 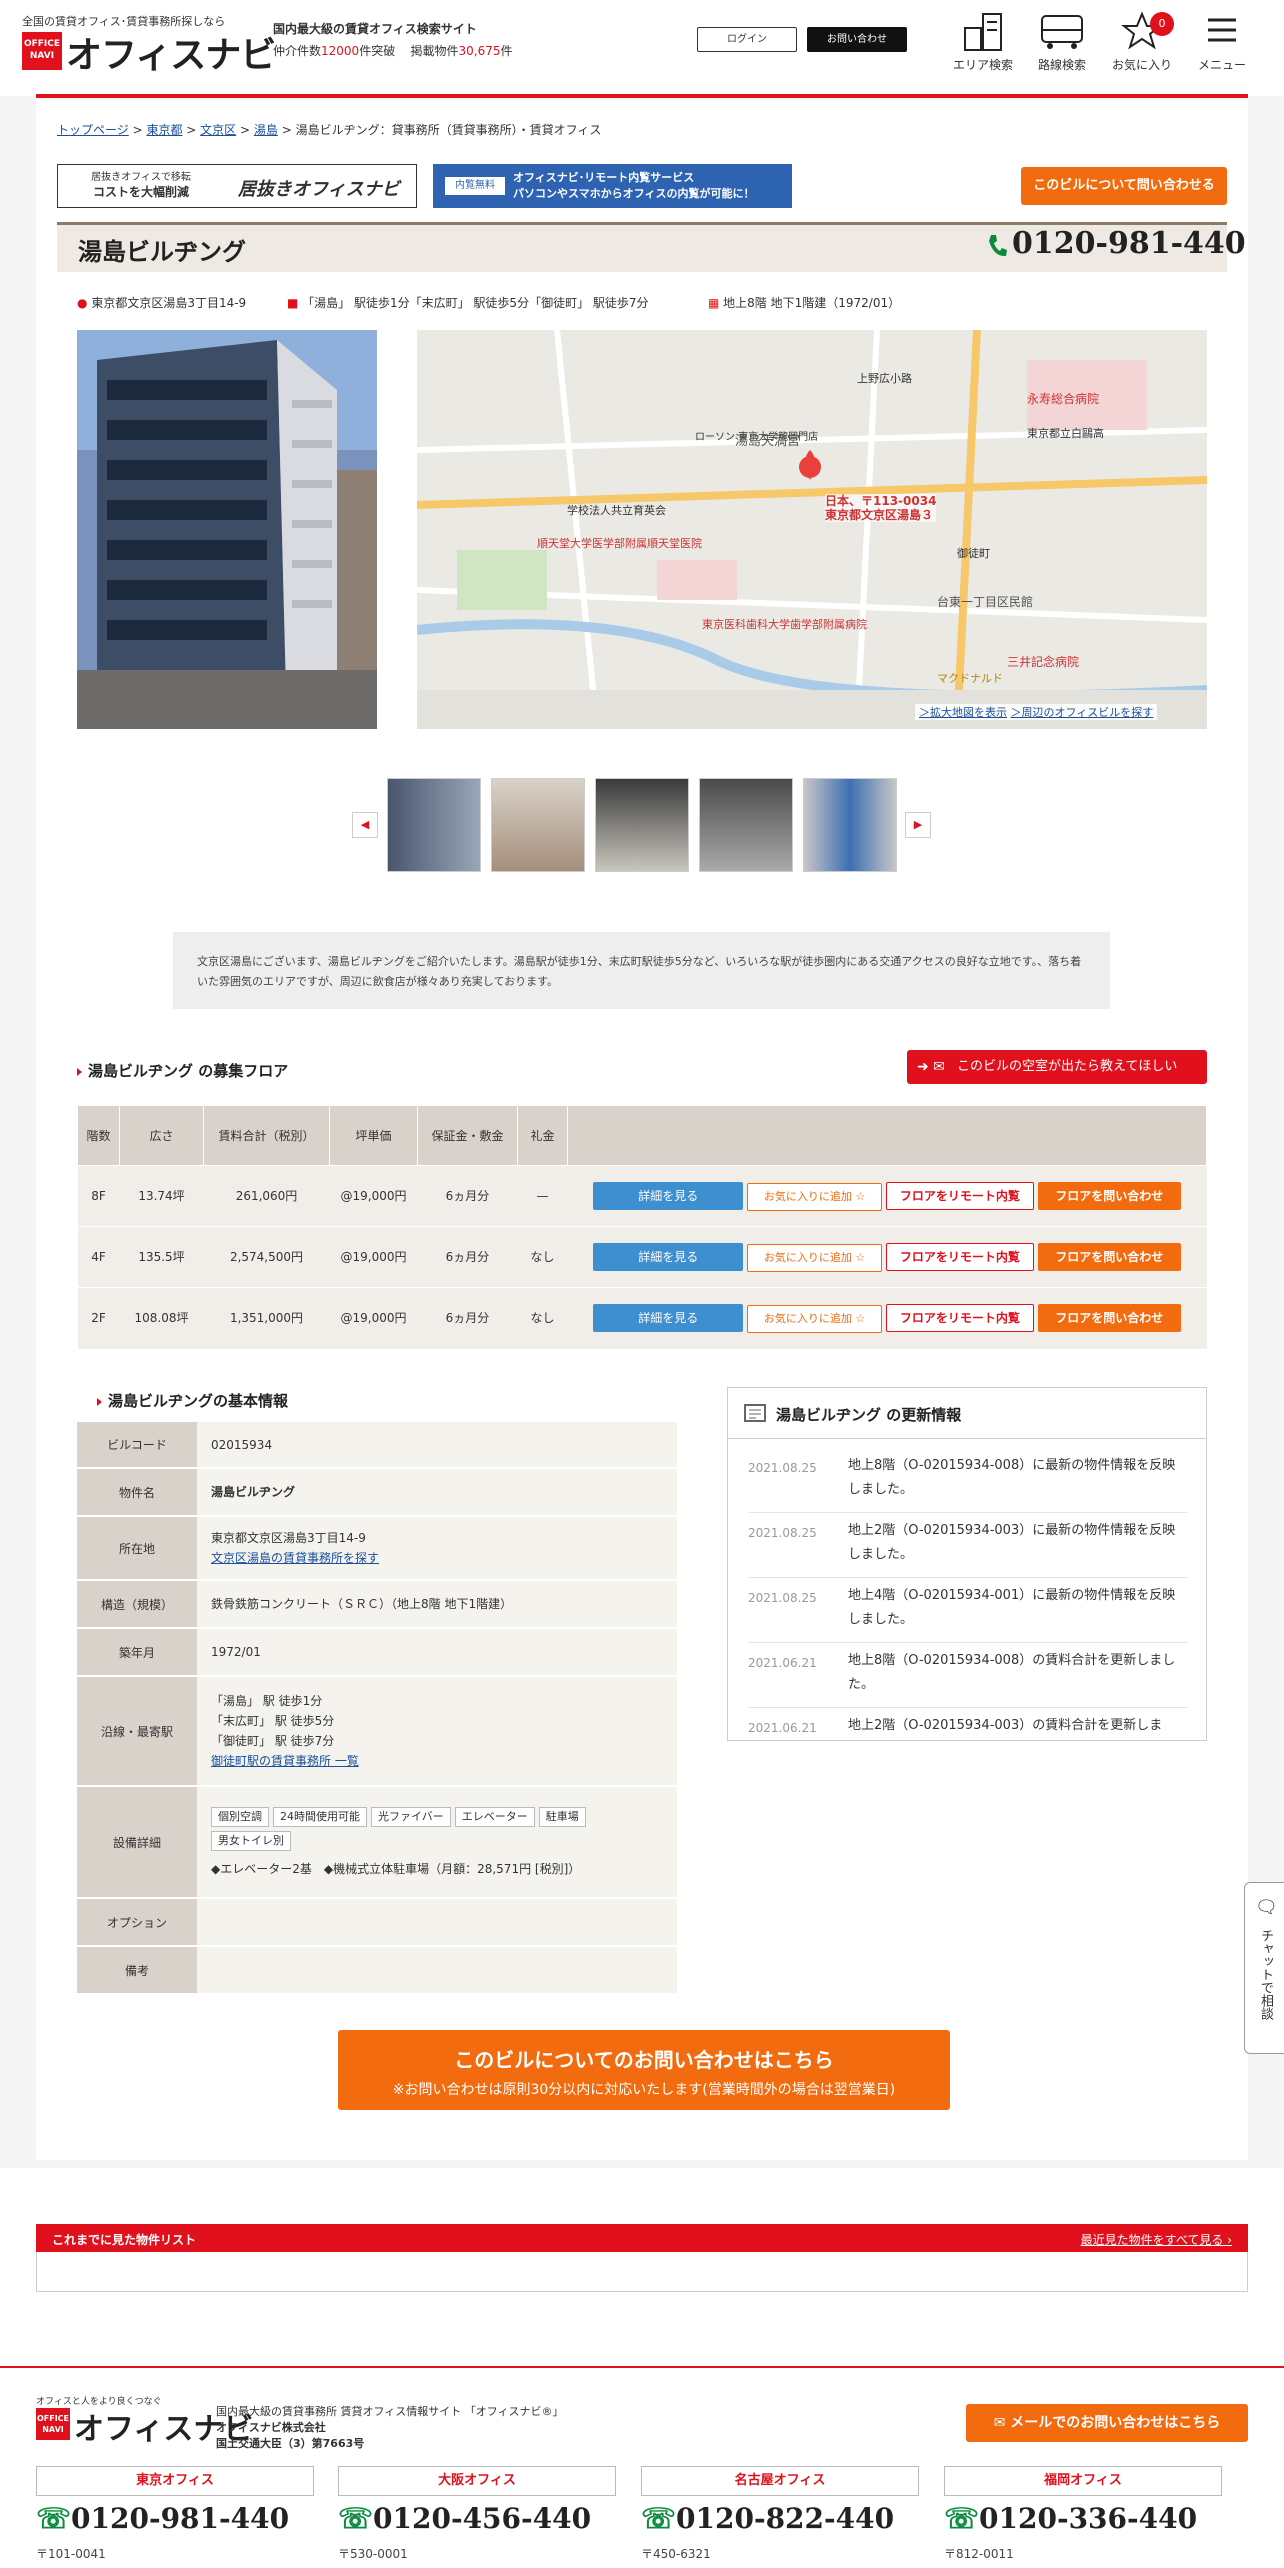 What do you see at coordinates (812, 303) in the screenshot?
I see `floors-info-text: 地上8階 地下1階建（1972/01）` at bounding box center [812, 303].